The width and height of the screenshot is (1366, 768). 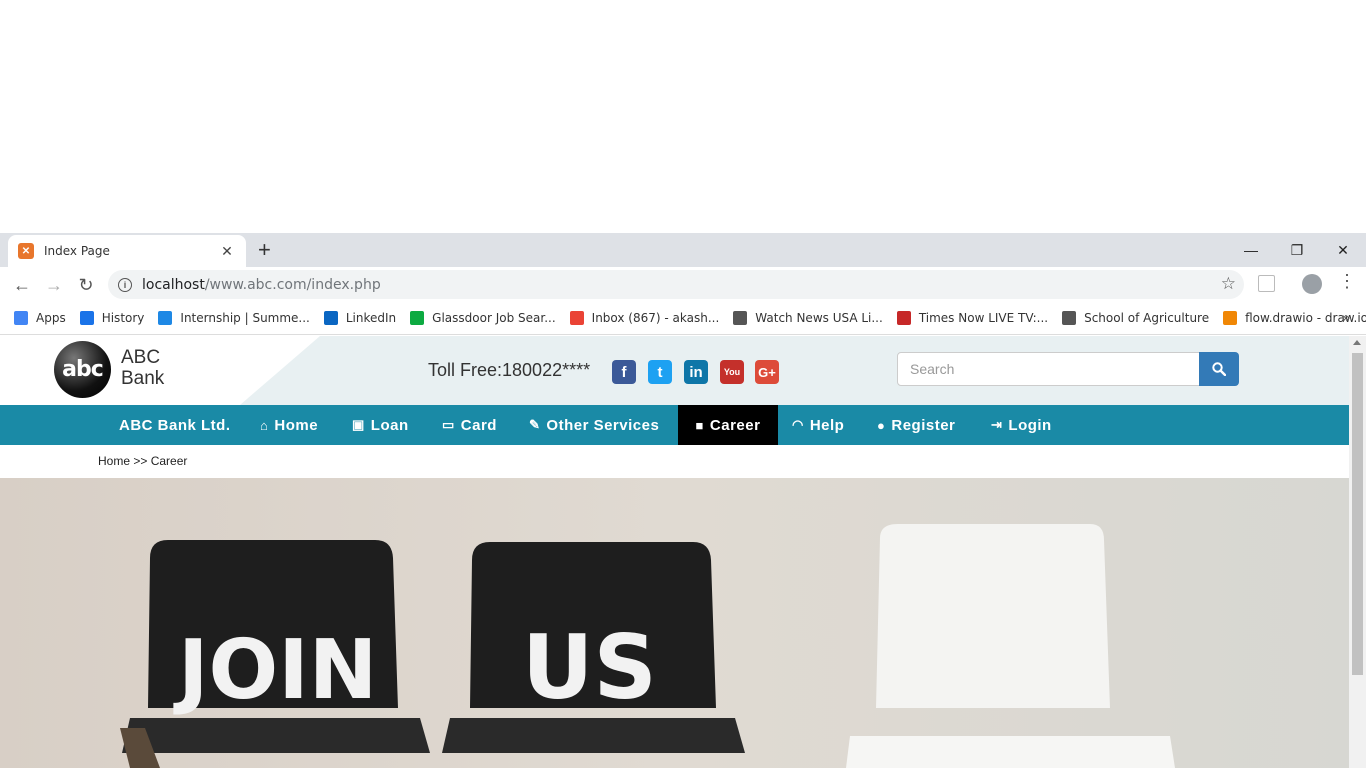 I want to click on browser-menu-icon: ⋮, so click(x=1347, y=281).